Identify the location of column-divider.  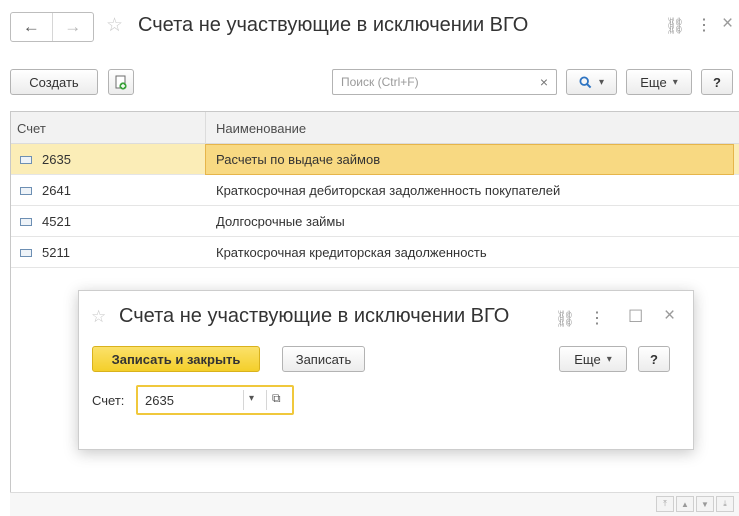
(205, 128).